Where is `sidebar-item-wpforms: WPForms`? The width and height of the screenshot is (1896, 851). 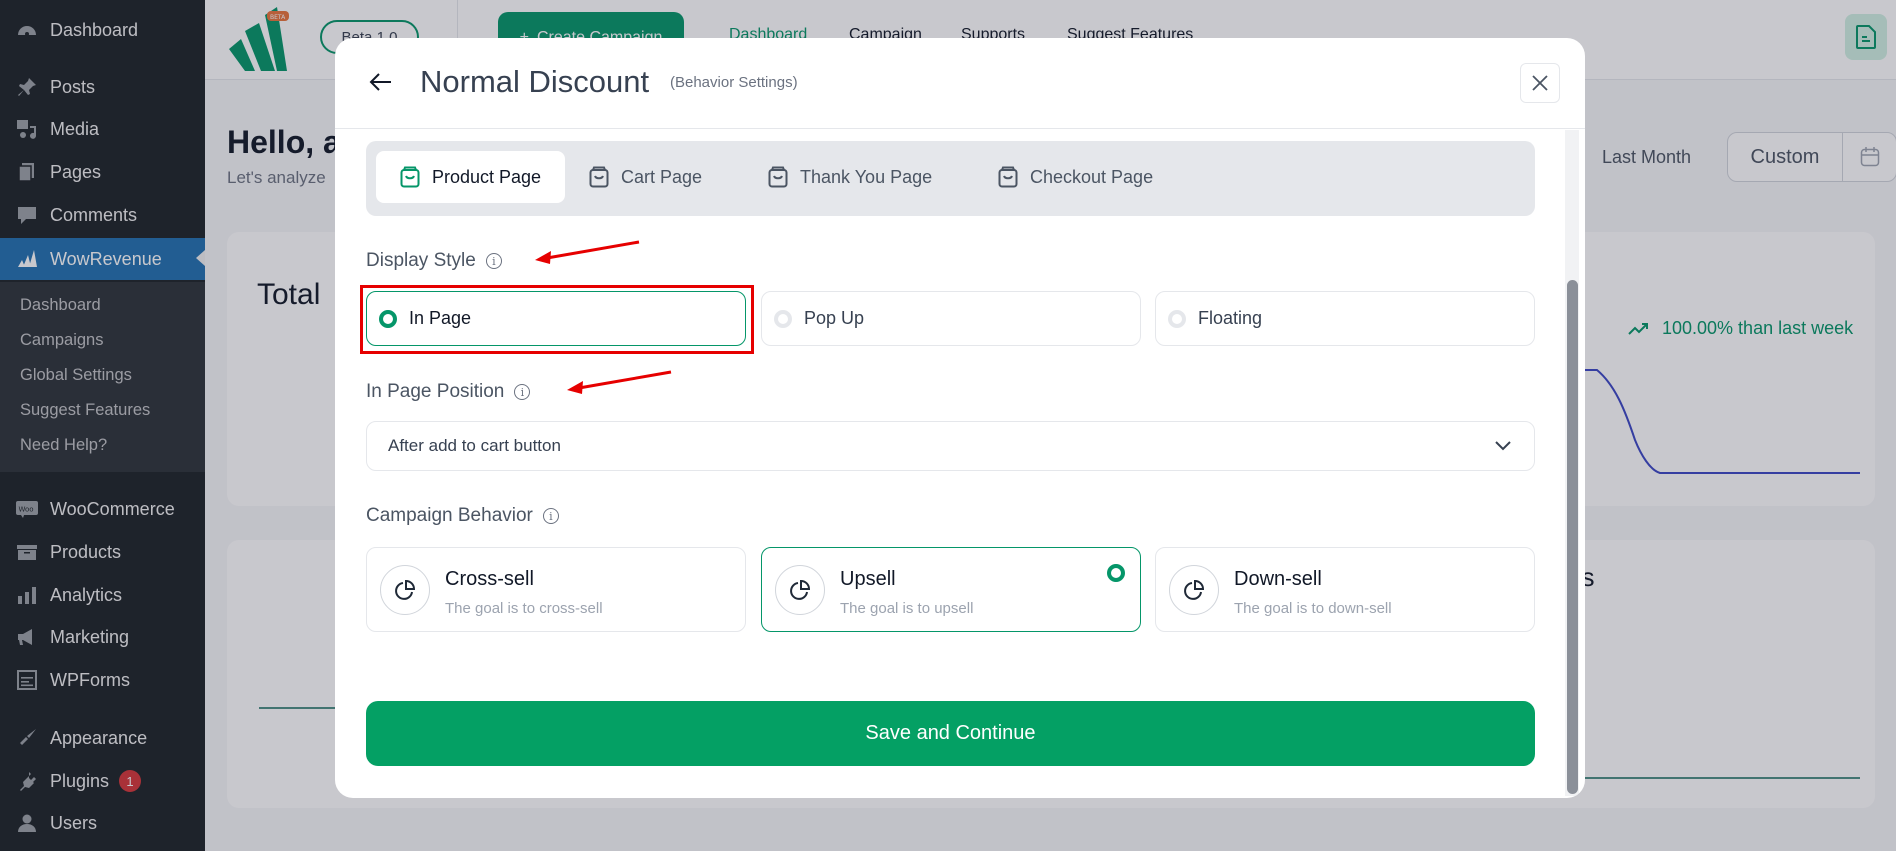 sidebar-item-wpforms: WPForms is located at coordinates (102, 680).